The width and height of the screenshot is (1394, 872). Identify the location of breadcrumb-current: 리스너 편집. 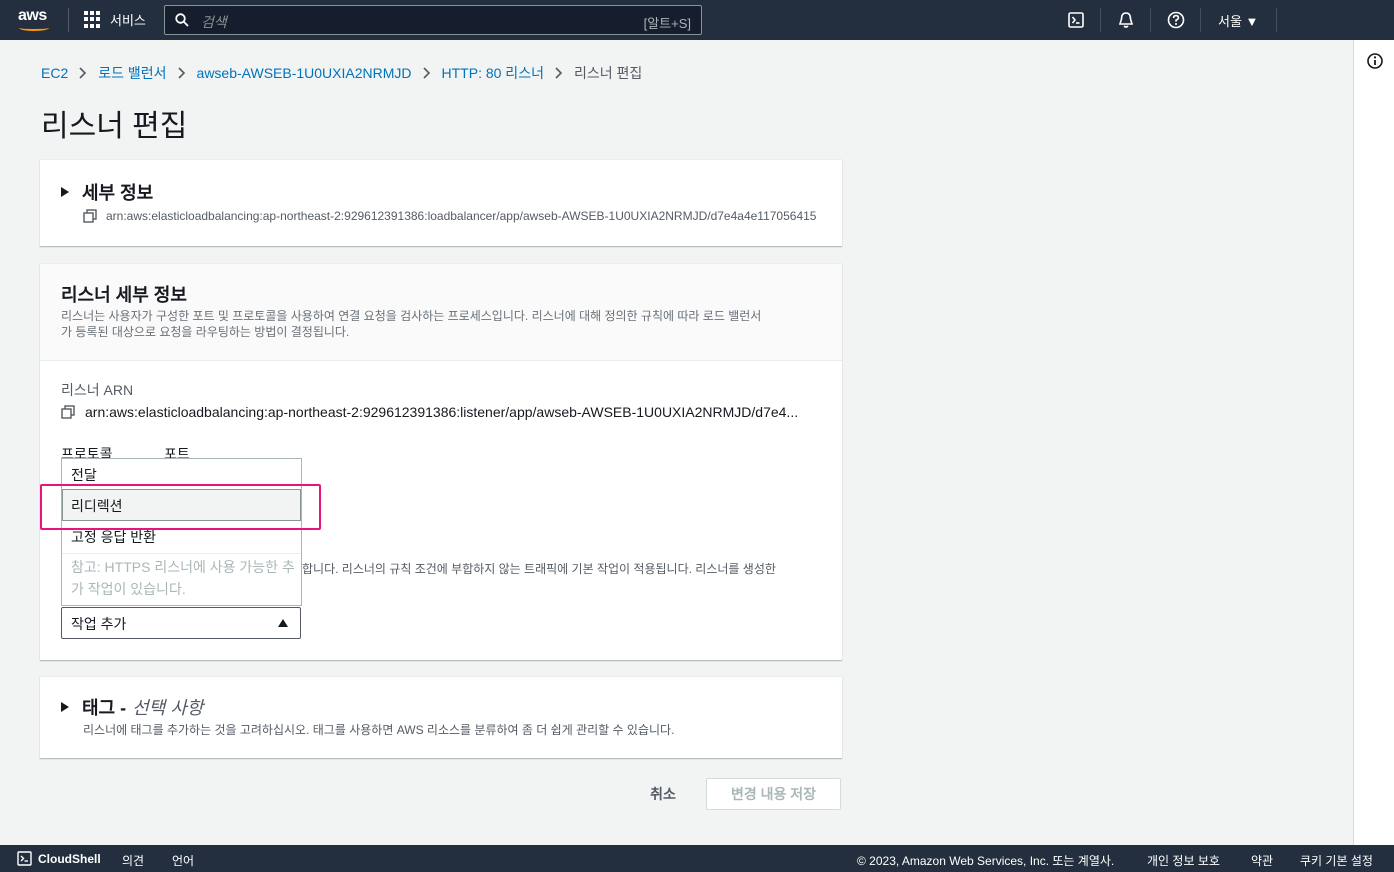
(608, 73).